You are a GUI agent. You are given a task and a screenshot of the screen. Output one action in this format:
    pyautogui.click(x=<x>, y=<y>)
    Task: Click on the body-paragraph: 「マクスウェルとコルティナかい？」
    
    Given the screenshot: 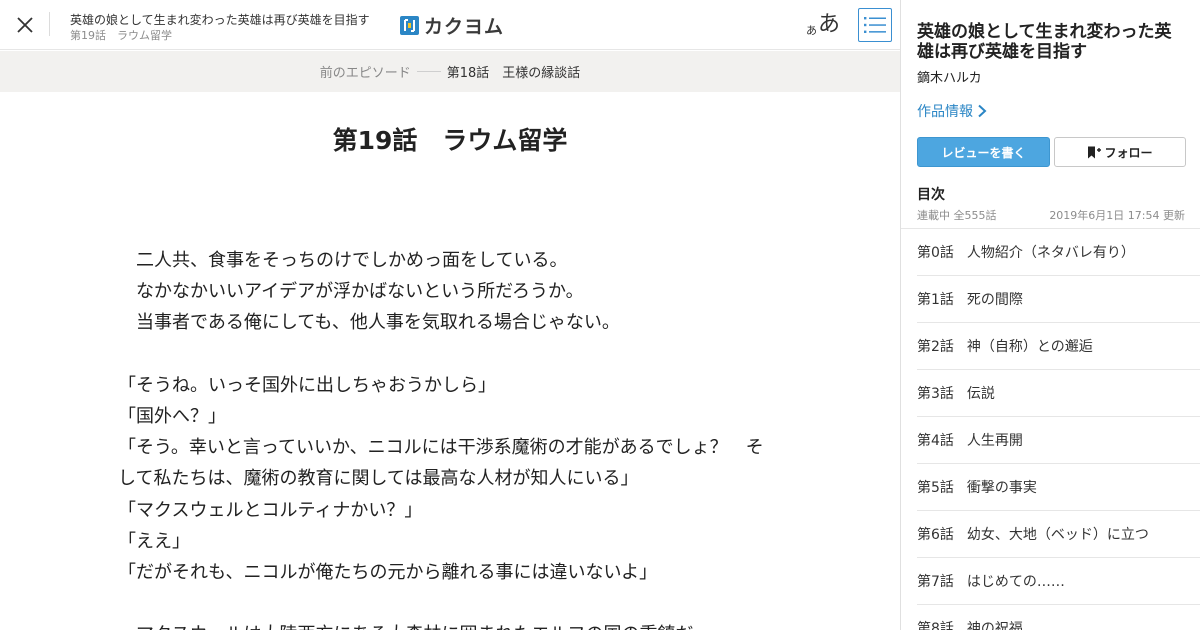 What is the action you would take?
    pyautogui.click(x=270, y=510)
    